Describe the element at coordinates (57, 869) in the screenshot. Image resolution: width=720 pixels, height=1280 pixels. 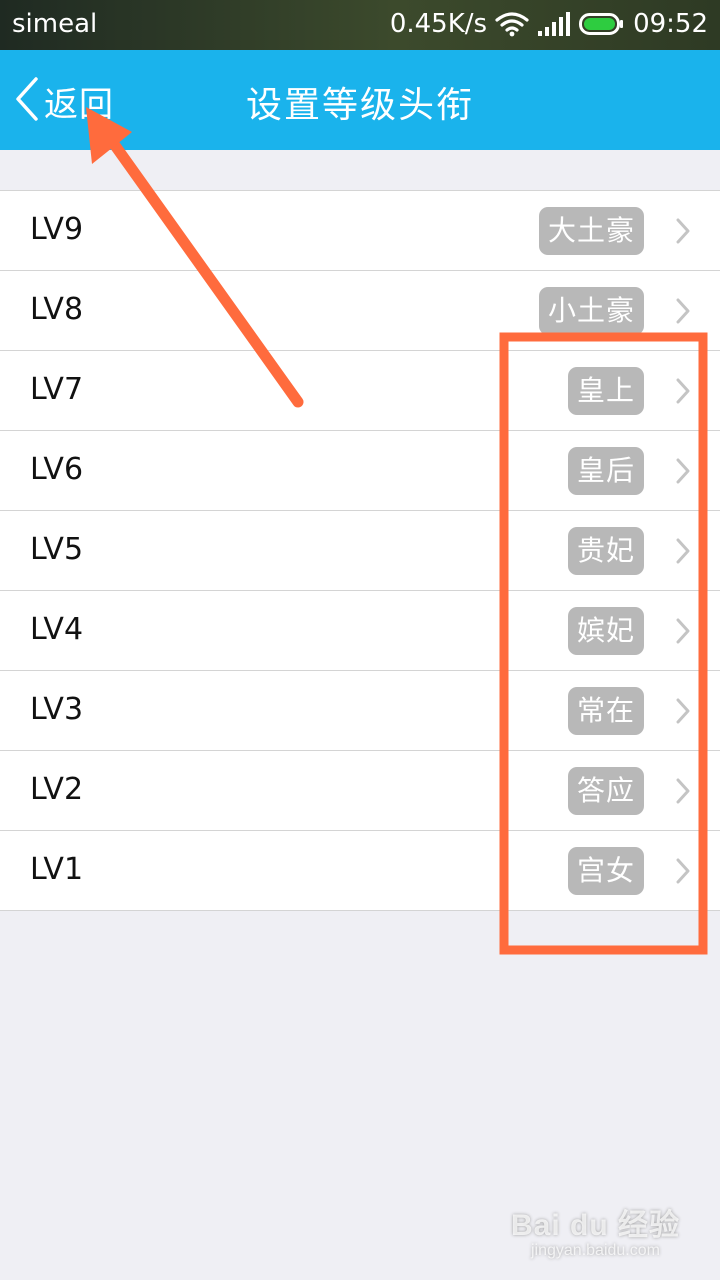
I see `level-name: LV1` at that location.